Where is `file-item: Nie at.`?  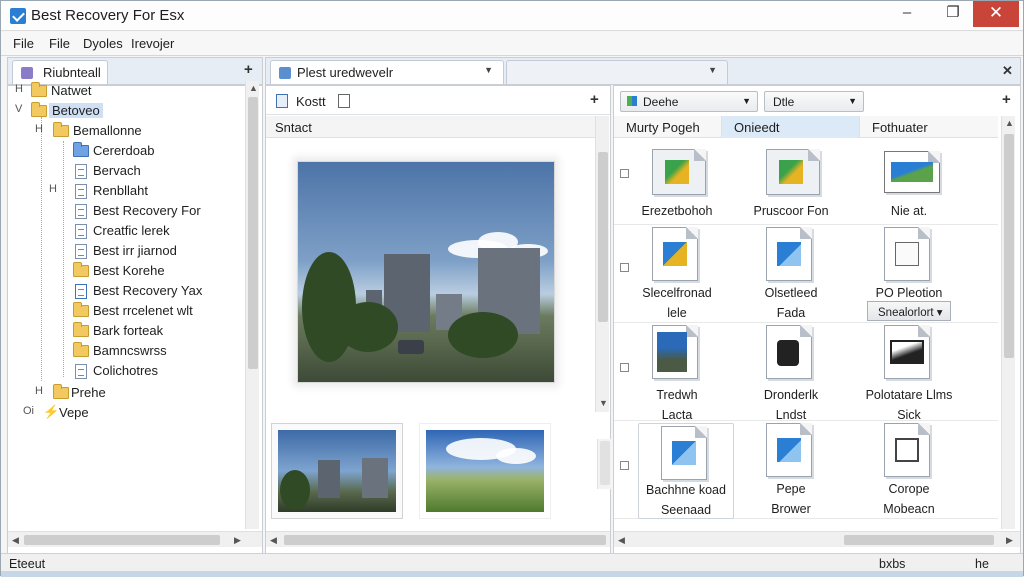
file-item: Nie at. is located at coordinates (909, 183).